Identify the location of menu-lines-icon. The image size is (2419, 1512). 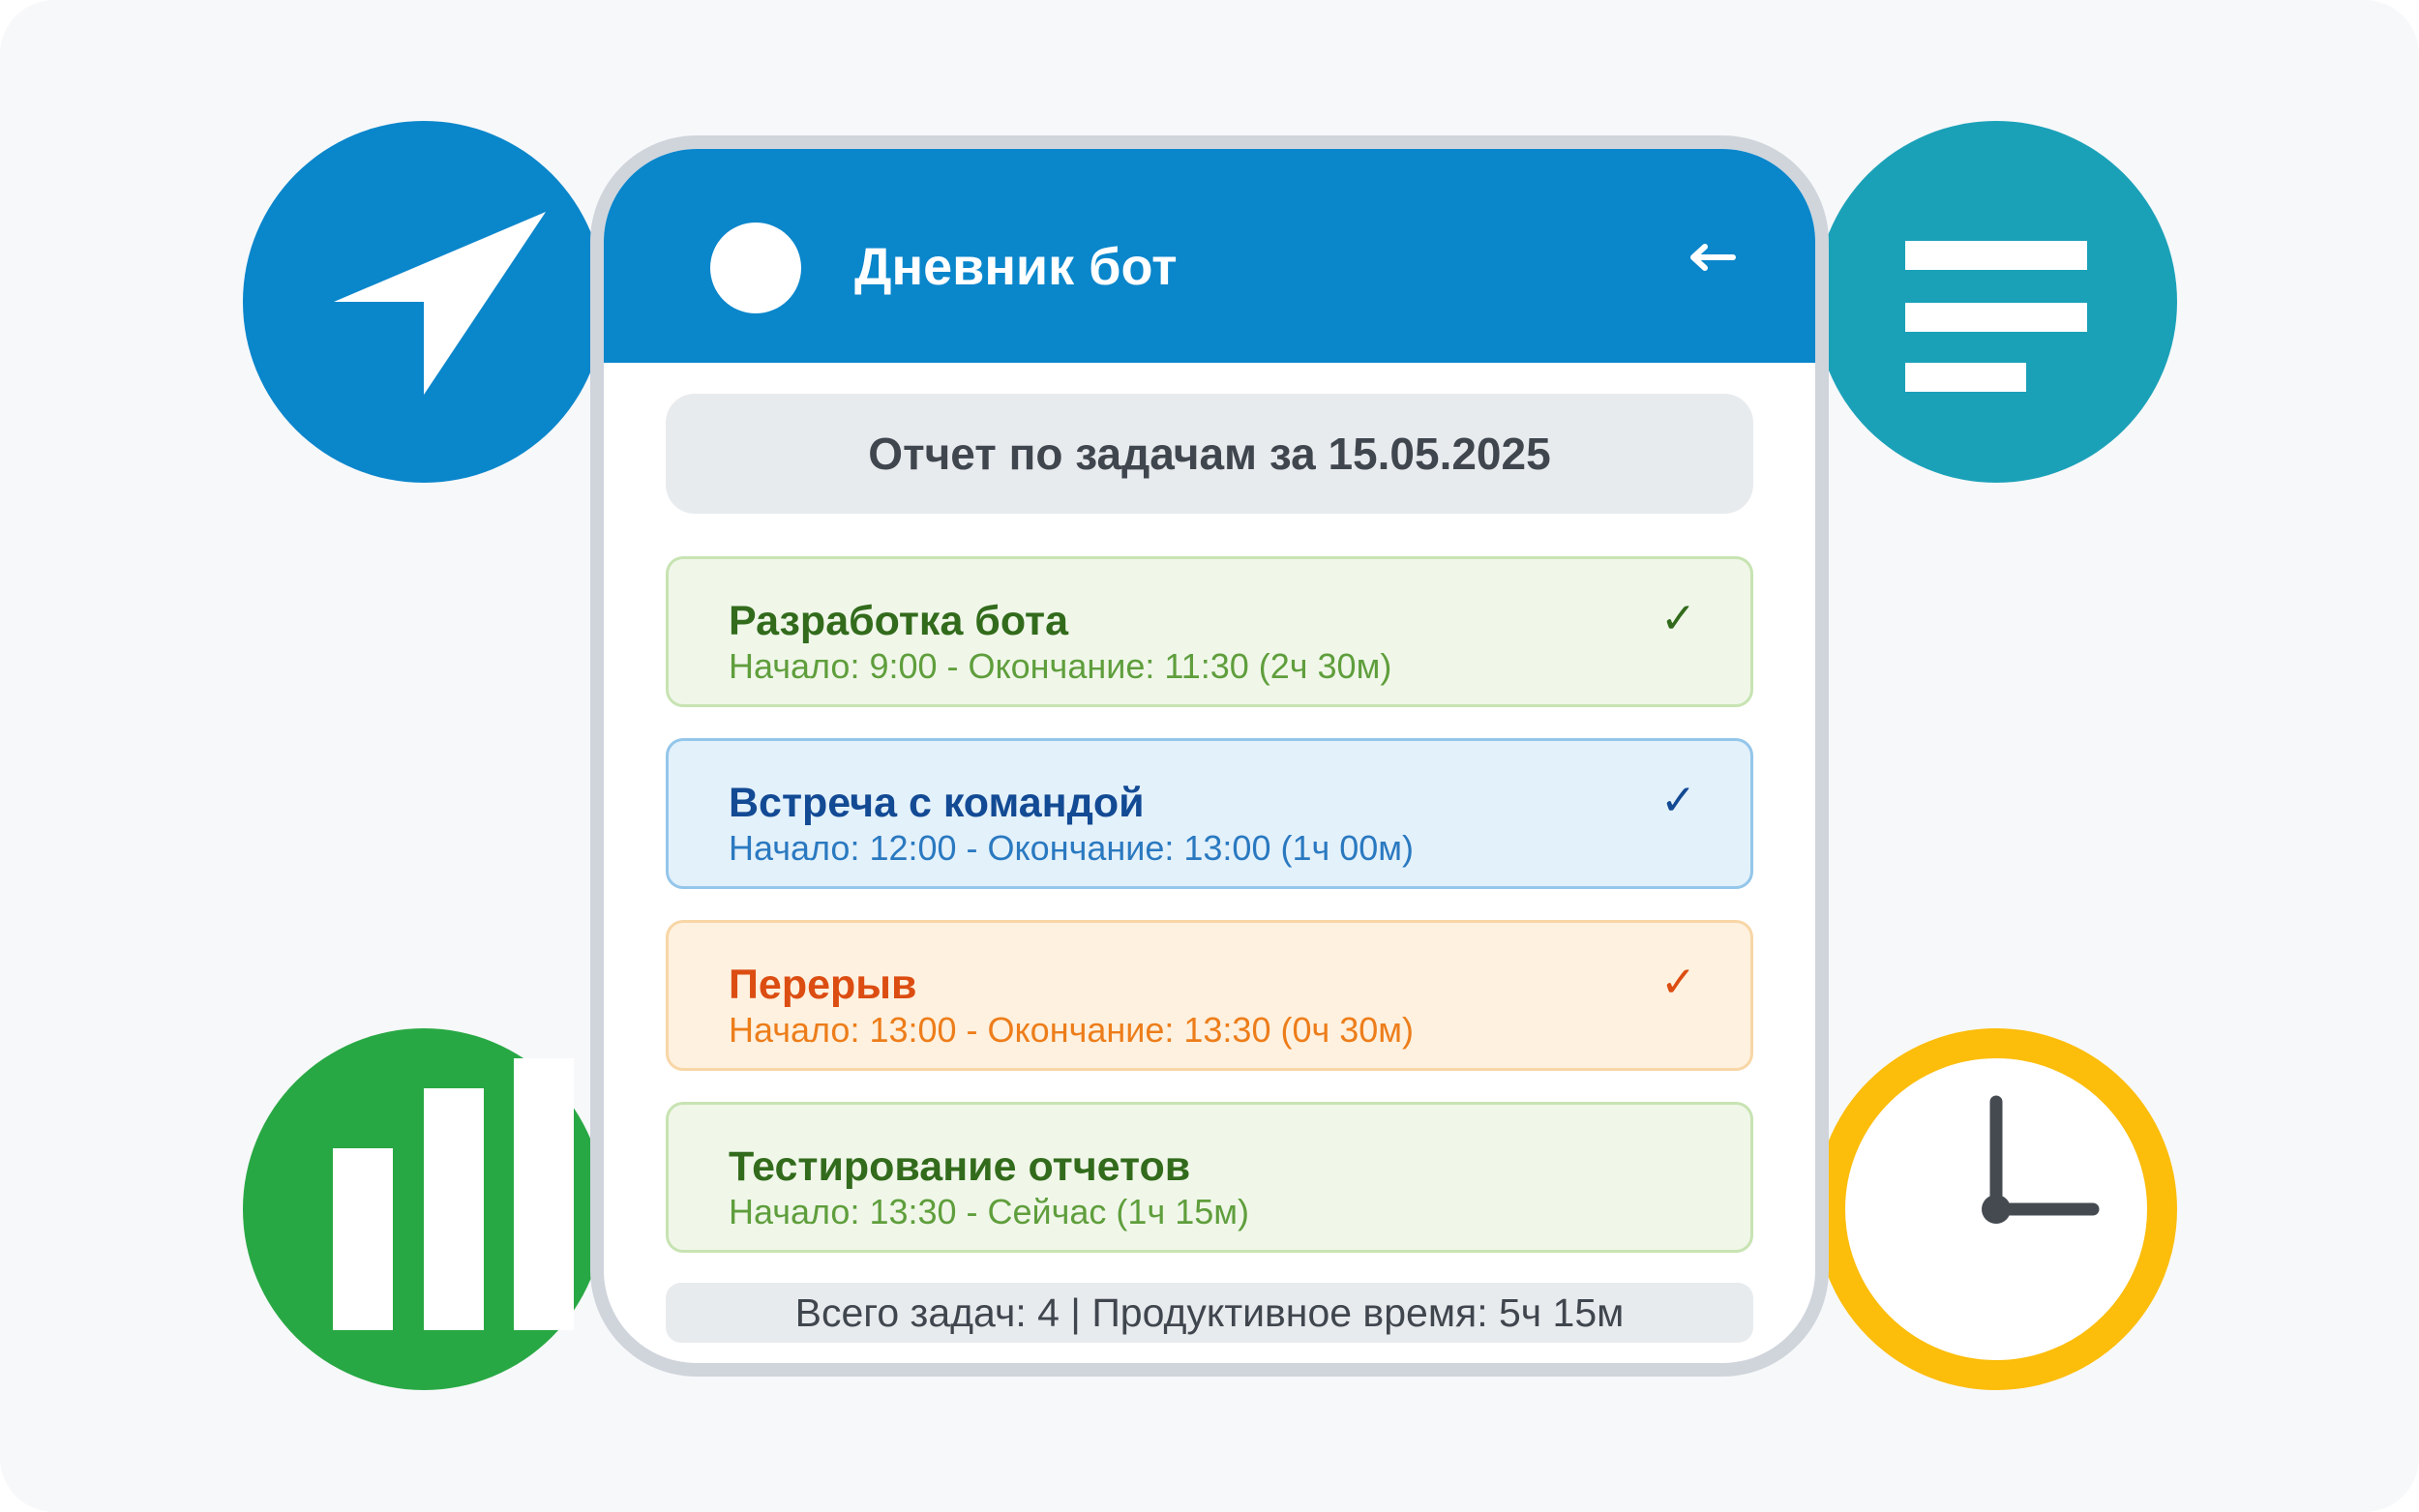
(1996, 317).